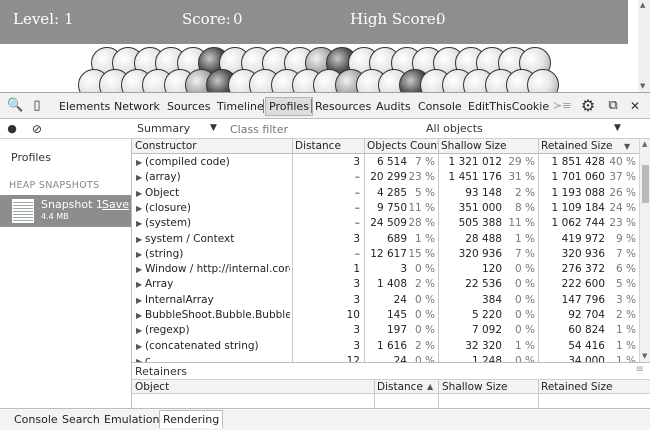 The image size is (650, 430). Describe the element at coordinates (454, 128) in the screenshot. I see `objects-select: All objects` at that location.